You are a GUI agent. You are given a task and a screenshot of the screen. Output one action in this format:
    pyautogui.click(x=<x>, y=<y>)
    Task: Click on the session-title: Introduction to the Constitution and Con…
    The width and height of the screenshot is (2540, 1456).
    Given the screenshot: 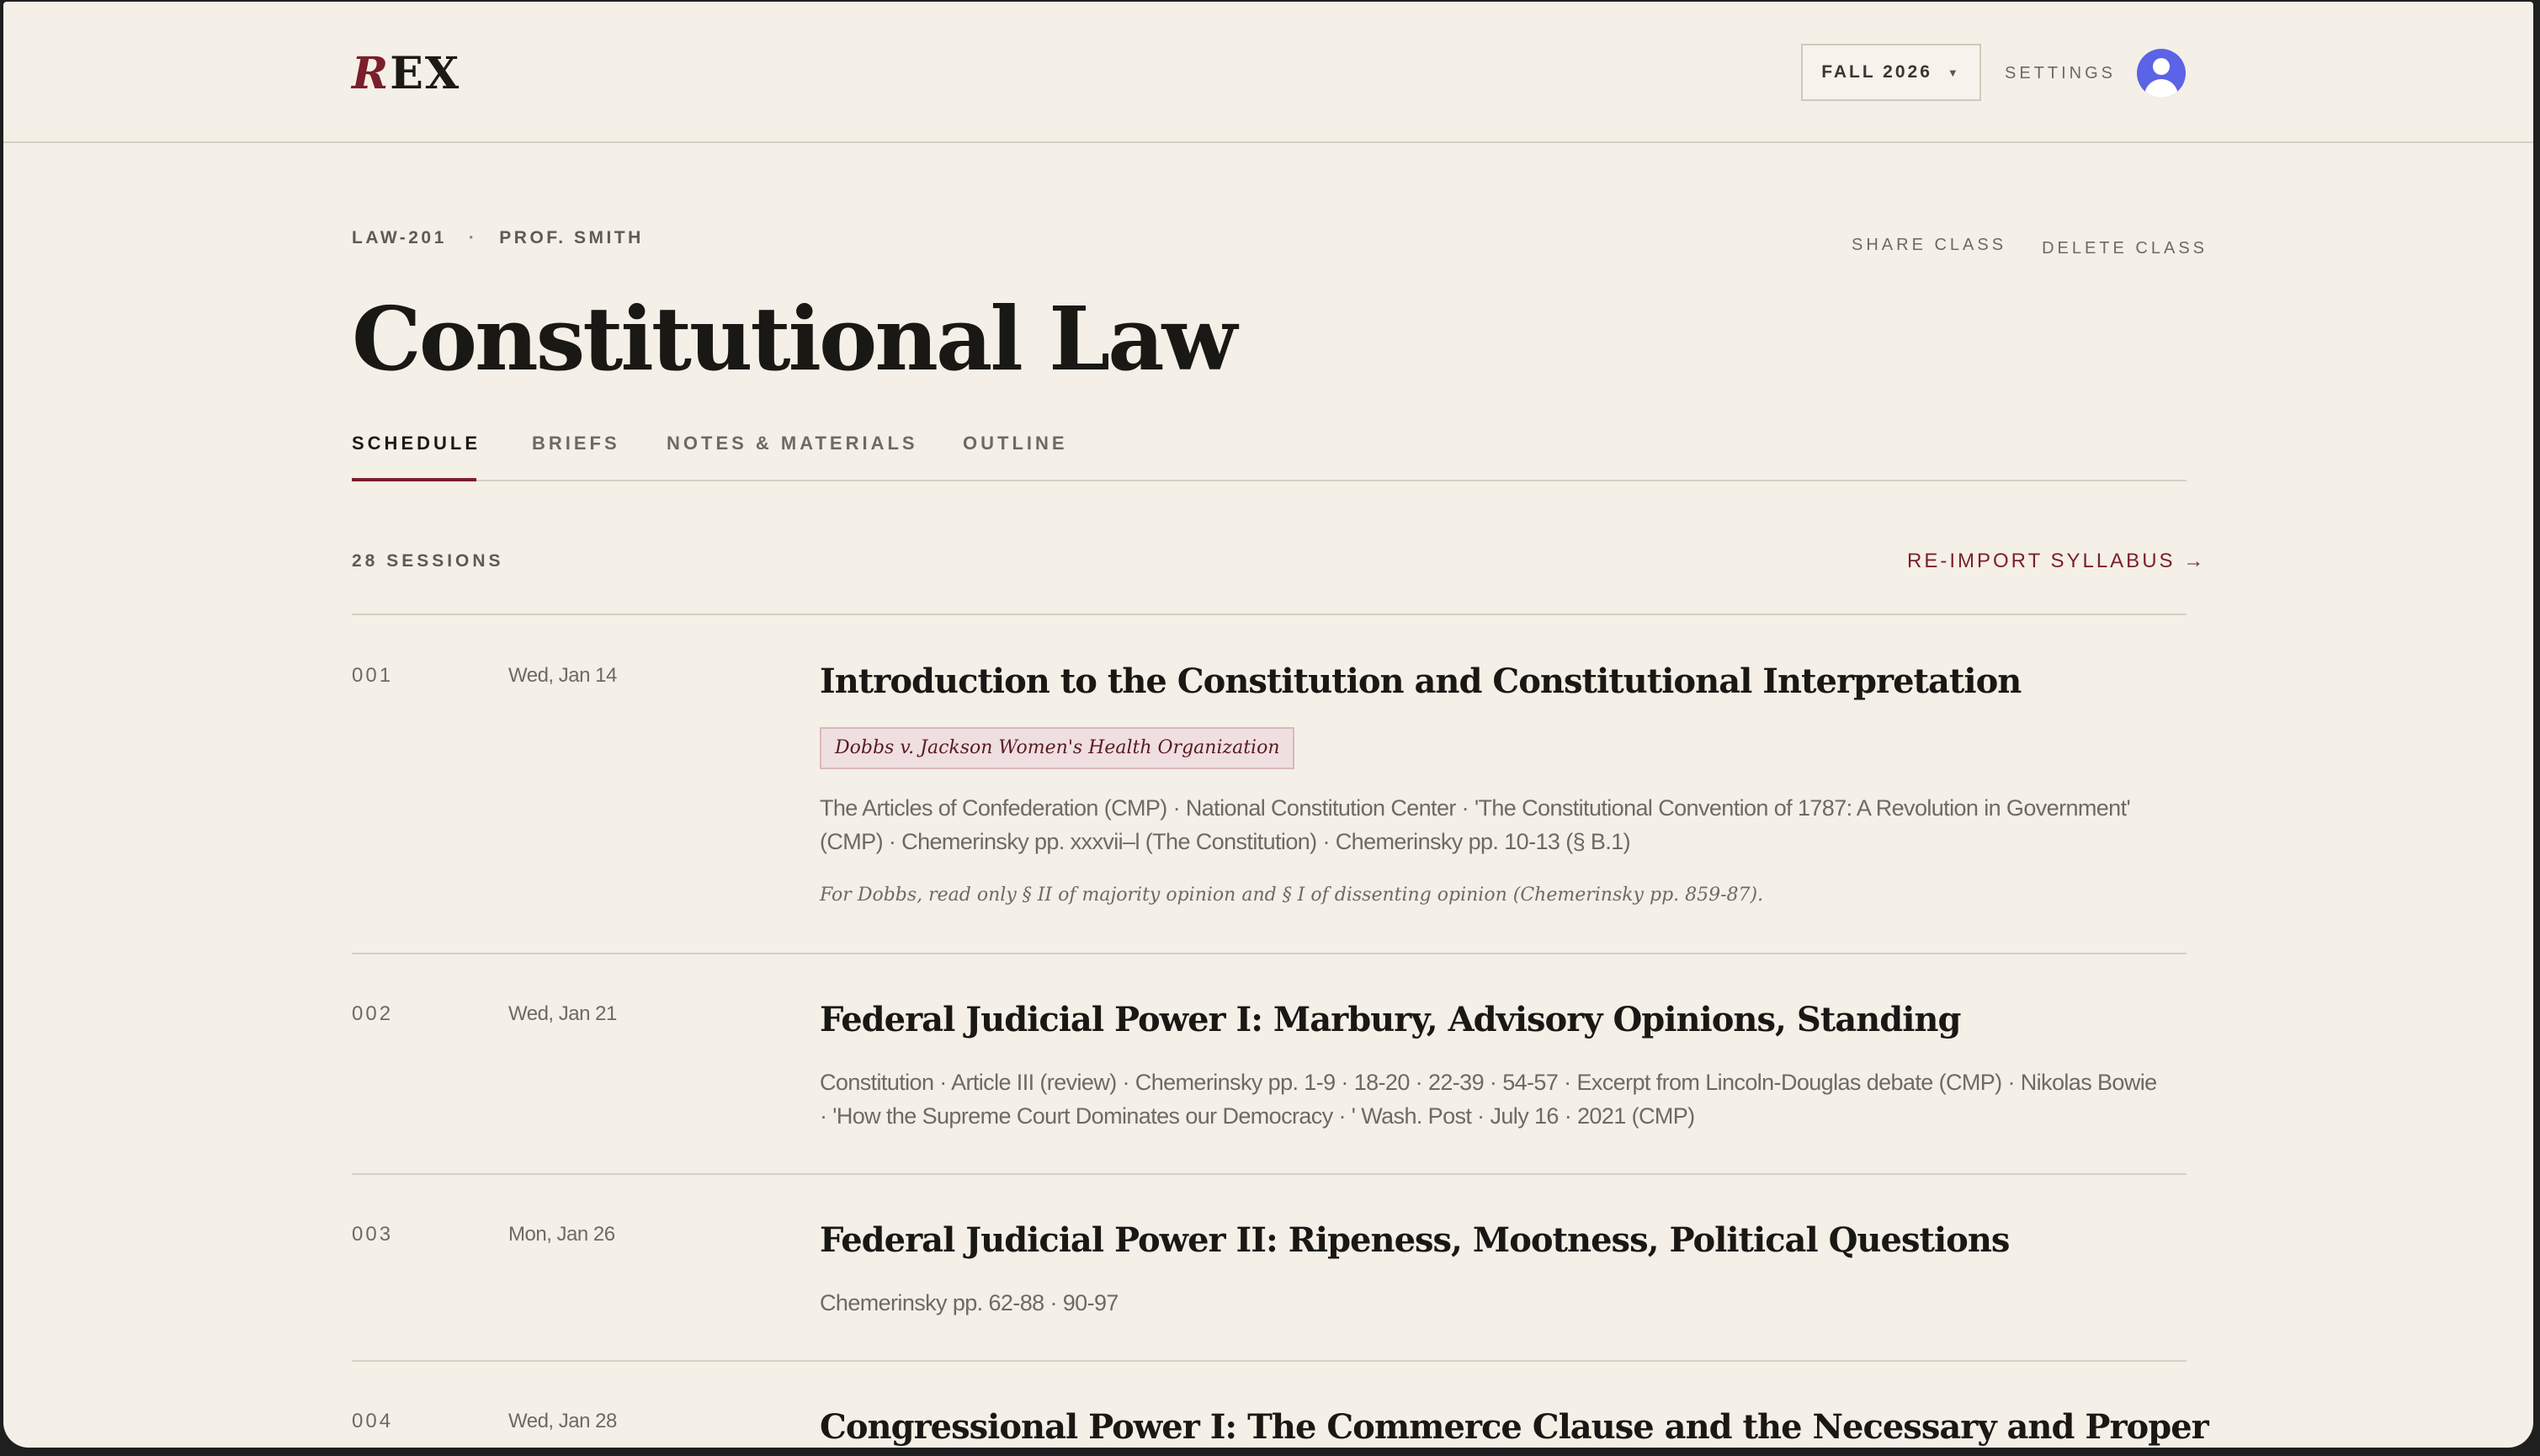 What is the action you would take?
    pyautogui.click(x=1421, y=681)
    